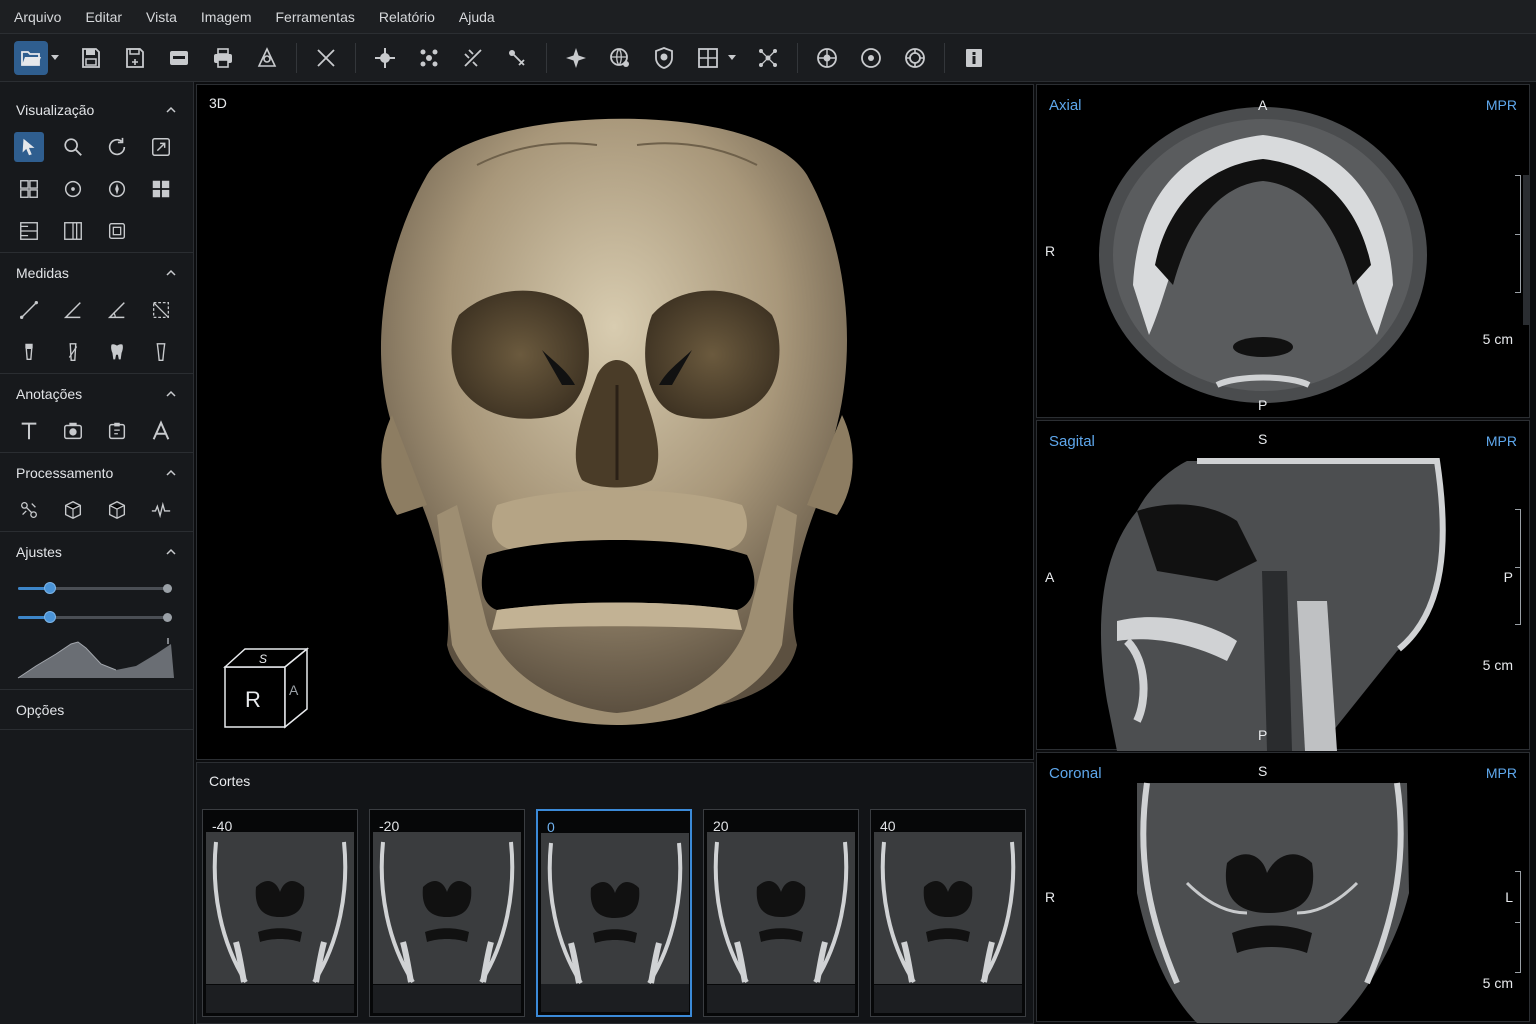 The width and height of the screenshot is (1536, 1024). I want to click on sagital-slice-image, so click(1273, 604).